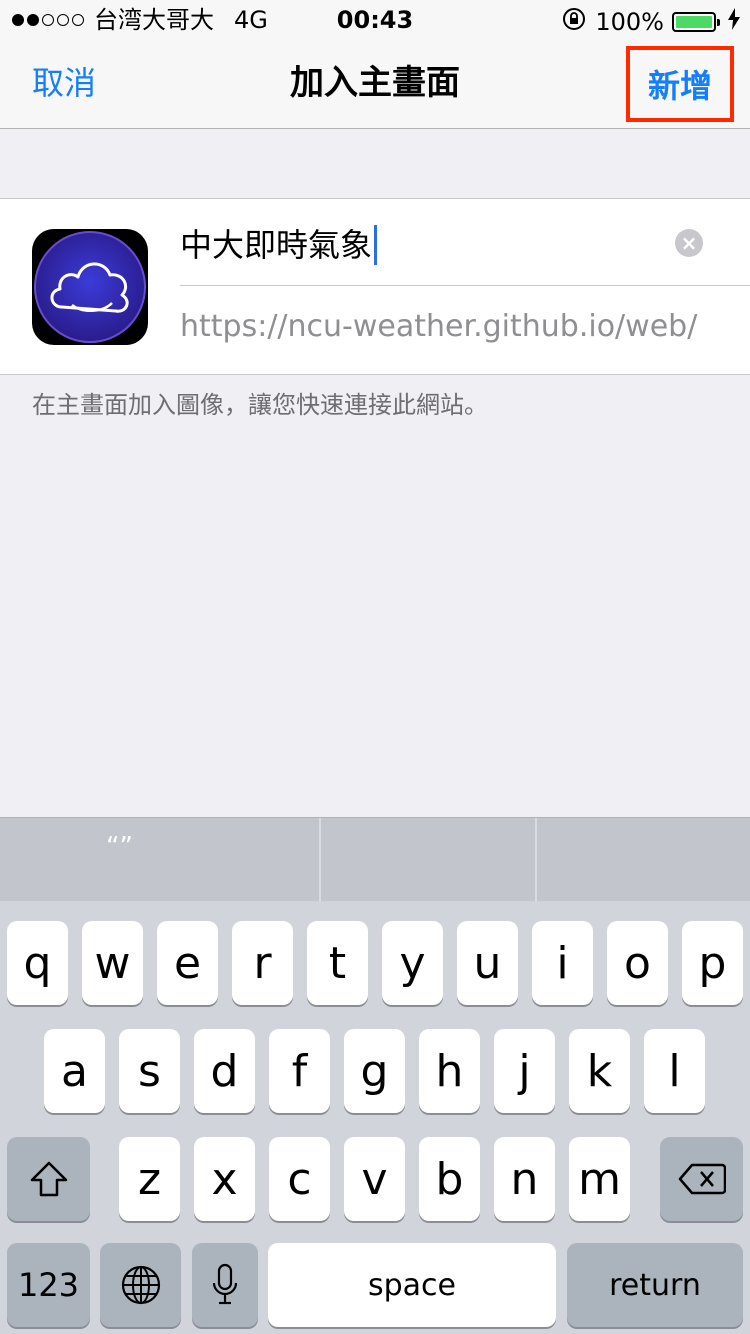 This screenshot has width=750, height=1334. I want to click on name-input: 中大即時氣象, so click(279, 245).